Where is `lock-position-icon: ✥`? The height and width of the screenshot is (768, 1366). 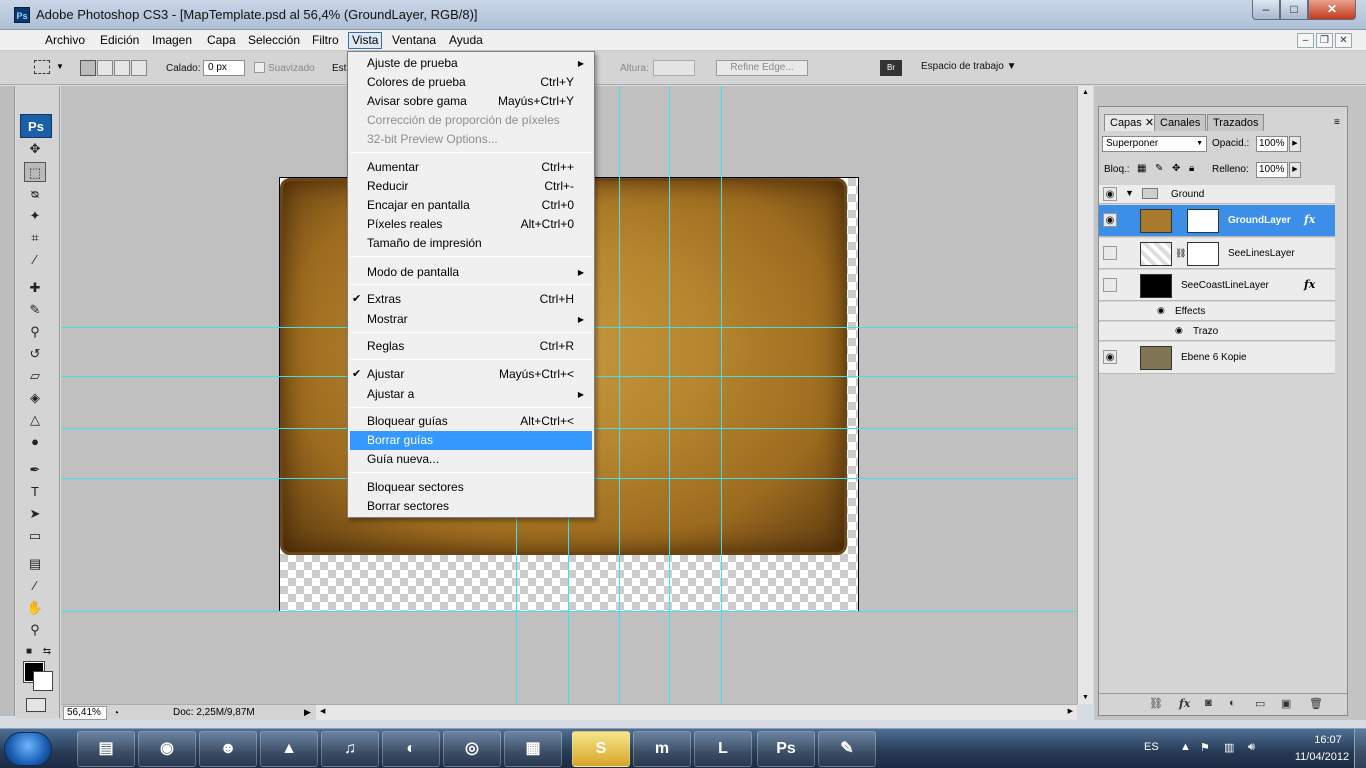
lock-position-icon: ✥ is located at coordinates (1176, 168).